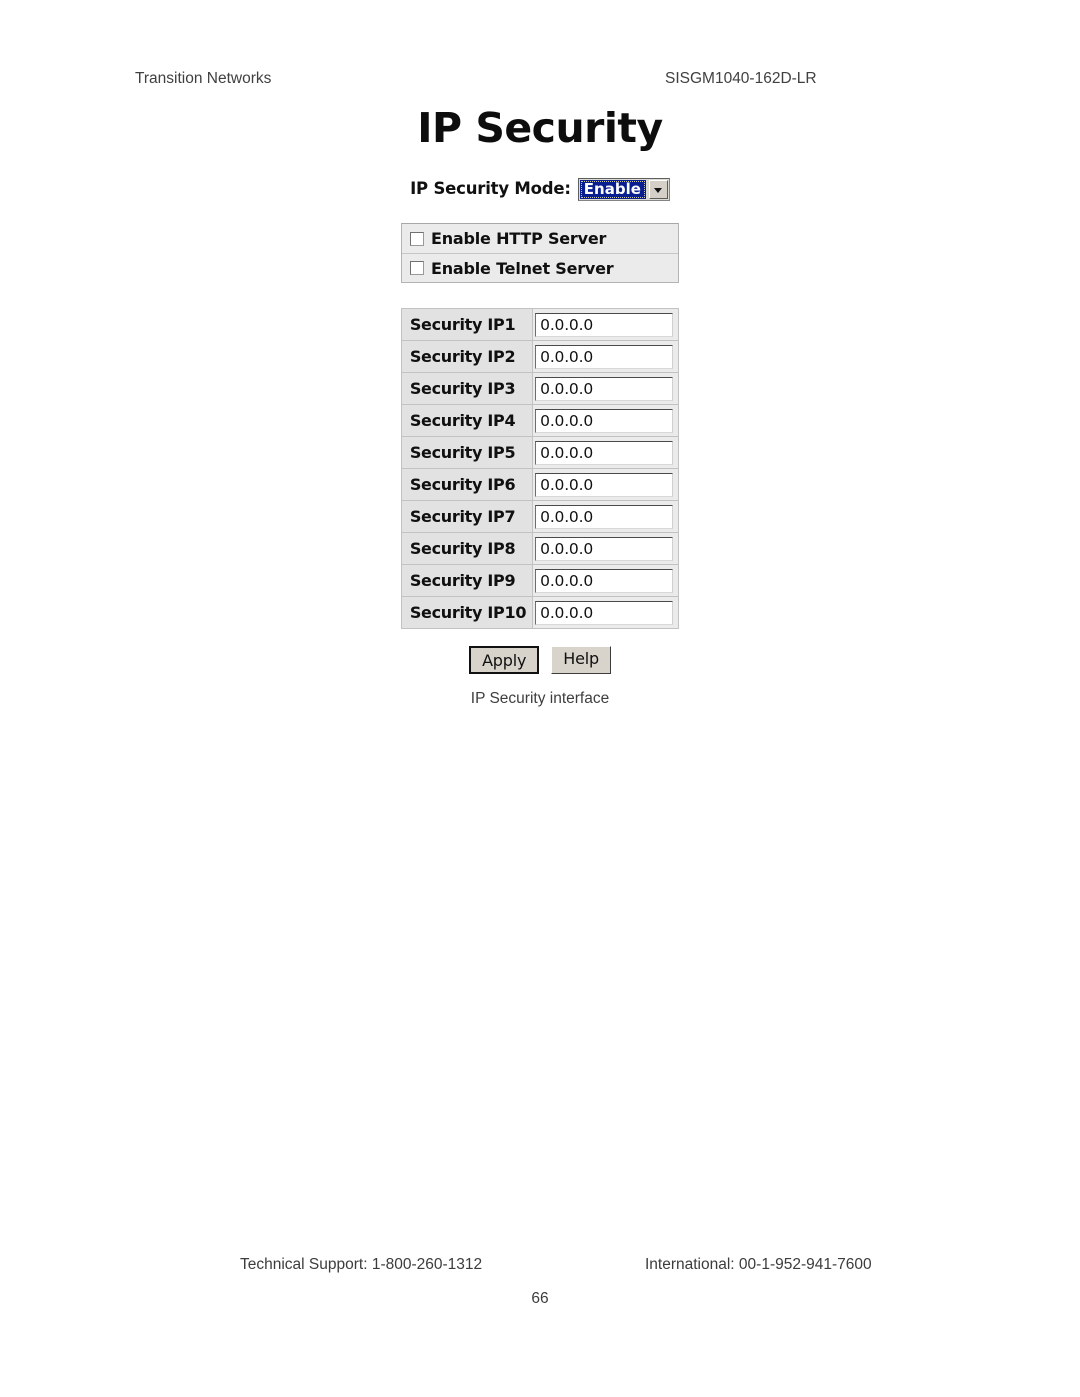 This screenshot has width=1080, height=1397. I want to click on ip-security-mode-label: IP Security Mode:, so click(490, 189).